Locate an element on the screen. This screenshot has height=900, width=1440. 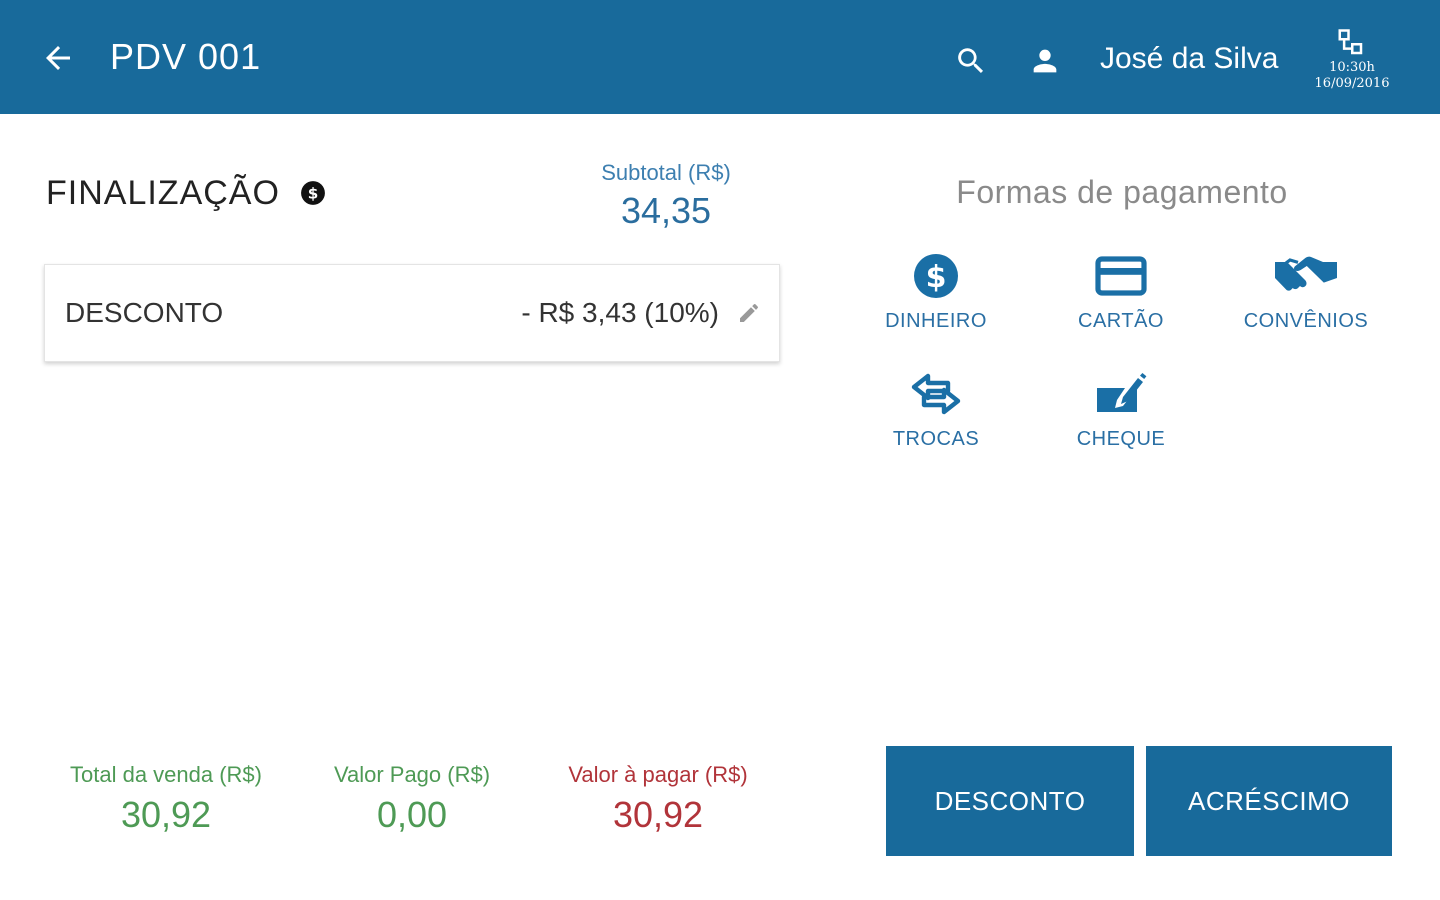
payment-option-cheque: CHEQUE is located at coordinates (1121, 415).